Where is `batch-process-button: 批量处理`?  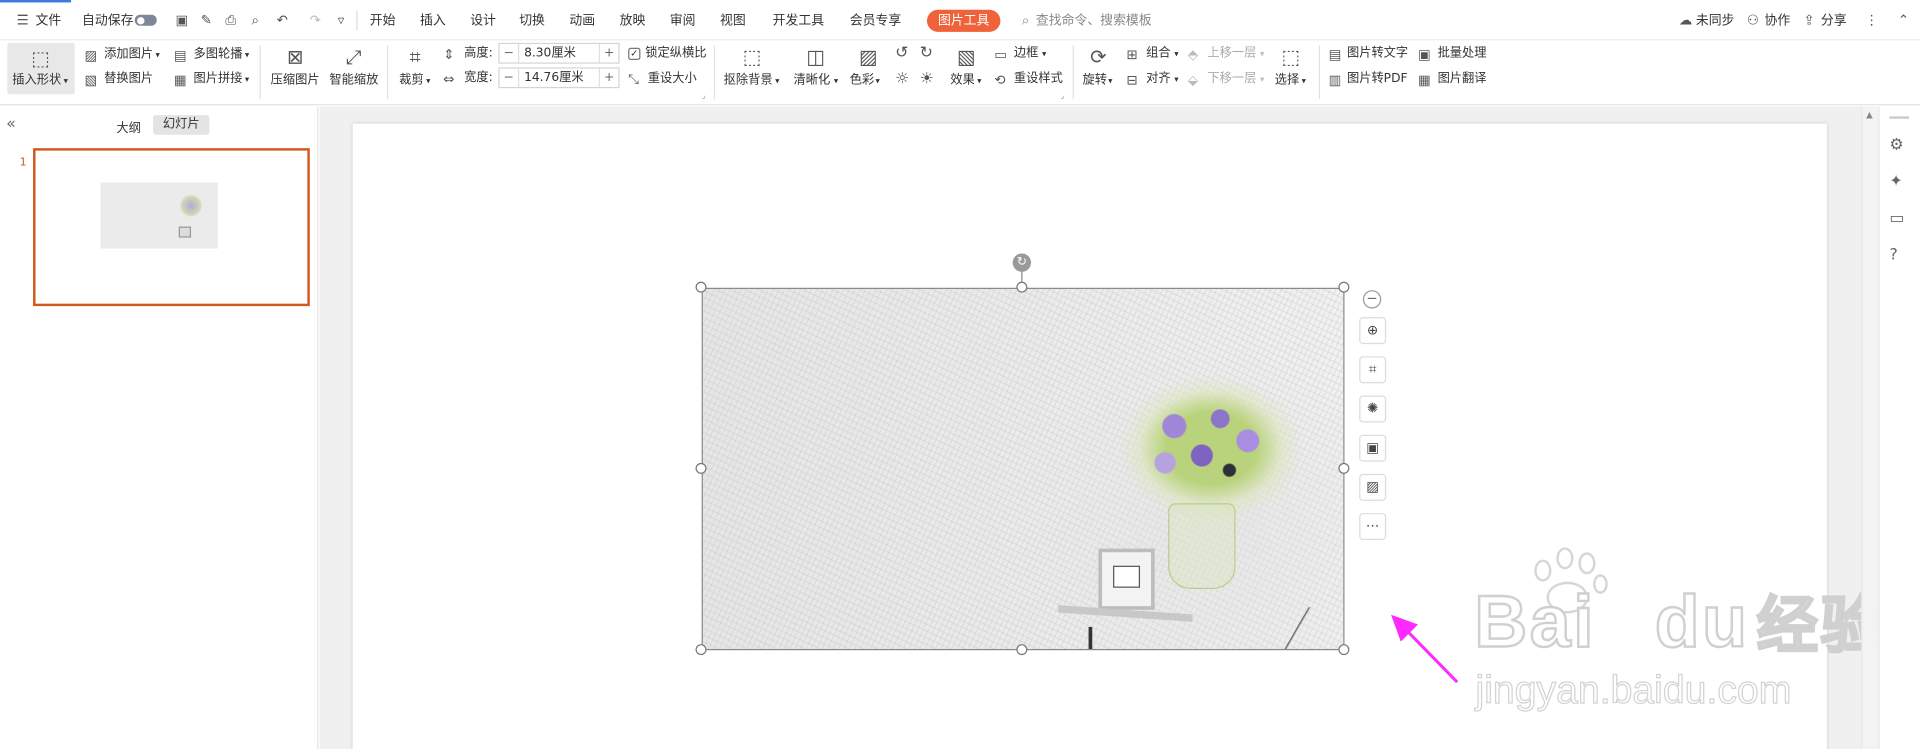
batch-process-button: 批量处理 is located at coordinates (1462, 53).